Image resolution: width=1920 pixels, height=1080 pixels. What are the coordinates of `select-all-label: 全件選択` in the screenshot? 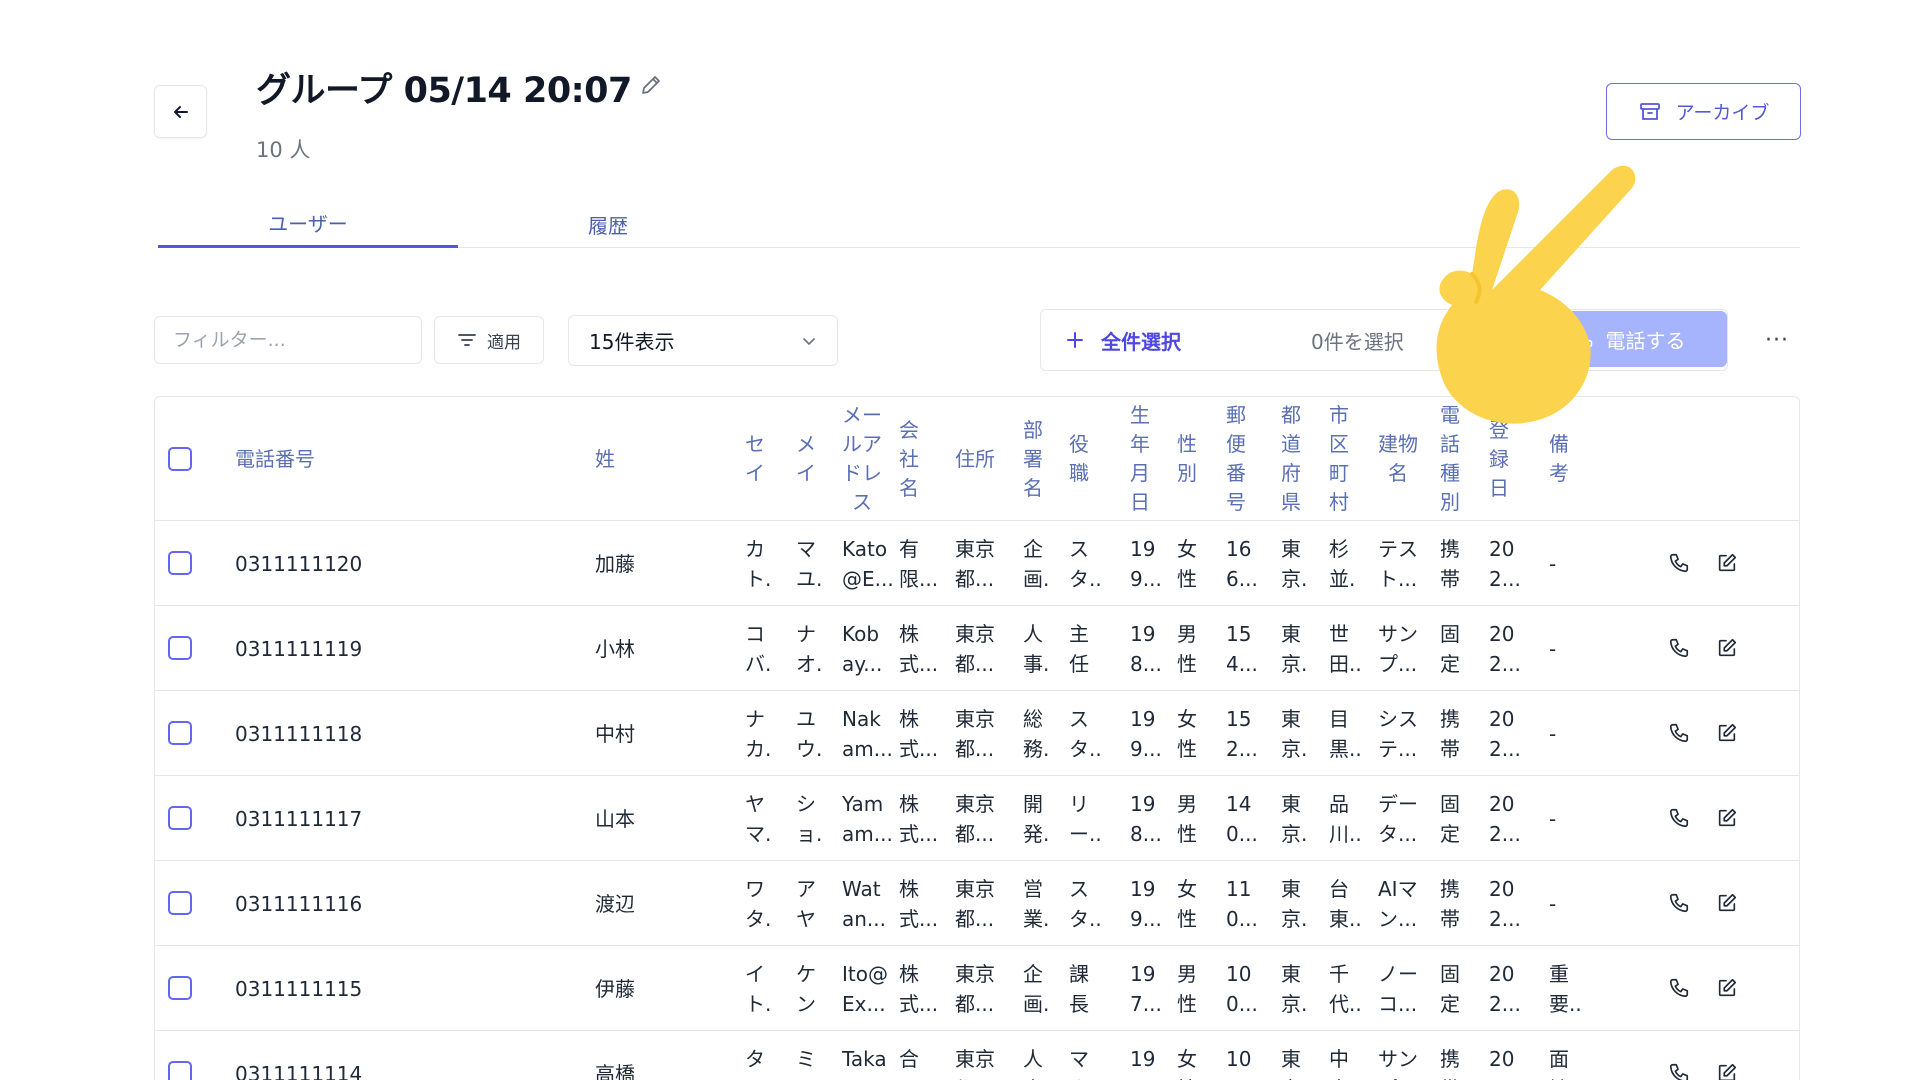 It's located at (1141, 341).